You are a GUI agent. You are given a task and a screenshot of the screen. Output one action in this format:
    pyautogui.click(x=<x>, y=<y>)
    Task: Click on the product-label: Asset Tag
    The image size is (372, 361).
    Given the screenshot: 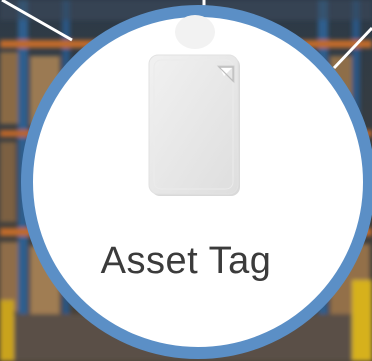 What is the action you would take?
    pyautogui.click(x=186, y=261)
    